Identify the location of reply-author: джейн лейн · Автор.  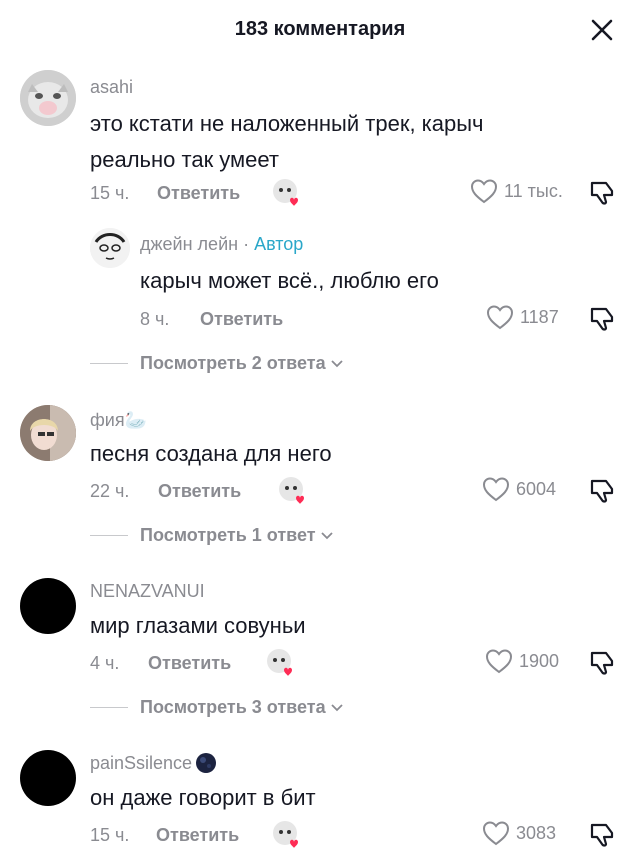
(221, 244).